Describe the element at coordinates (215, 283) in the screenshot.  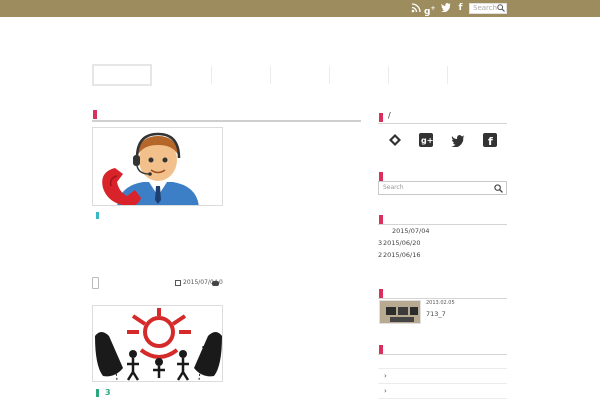
I see `comment-icon` at that location.